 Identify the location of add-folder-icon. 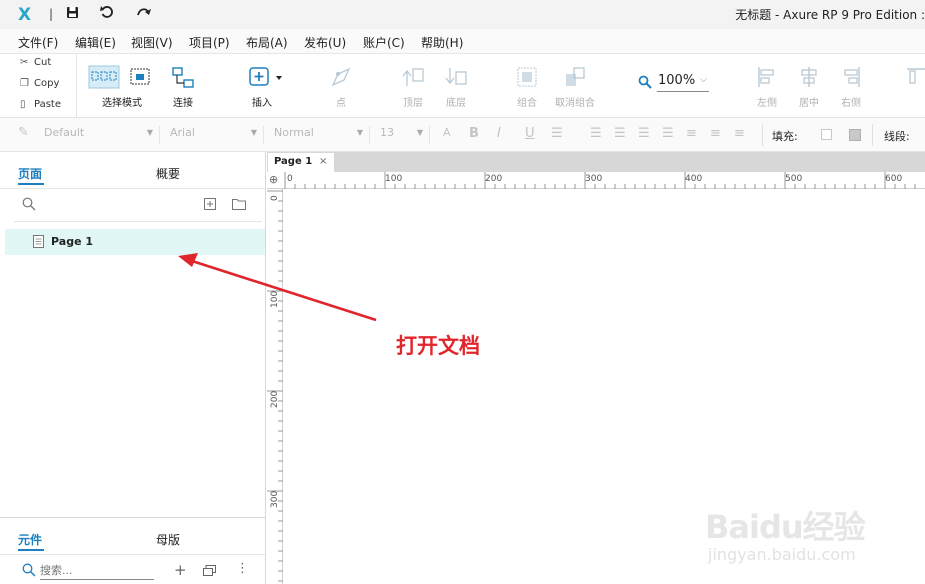
(239, 204).